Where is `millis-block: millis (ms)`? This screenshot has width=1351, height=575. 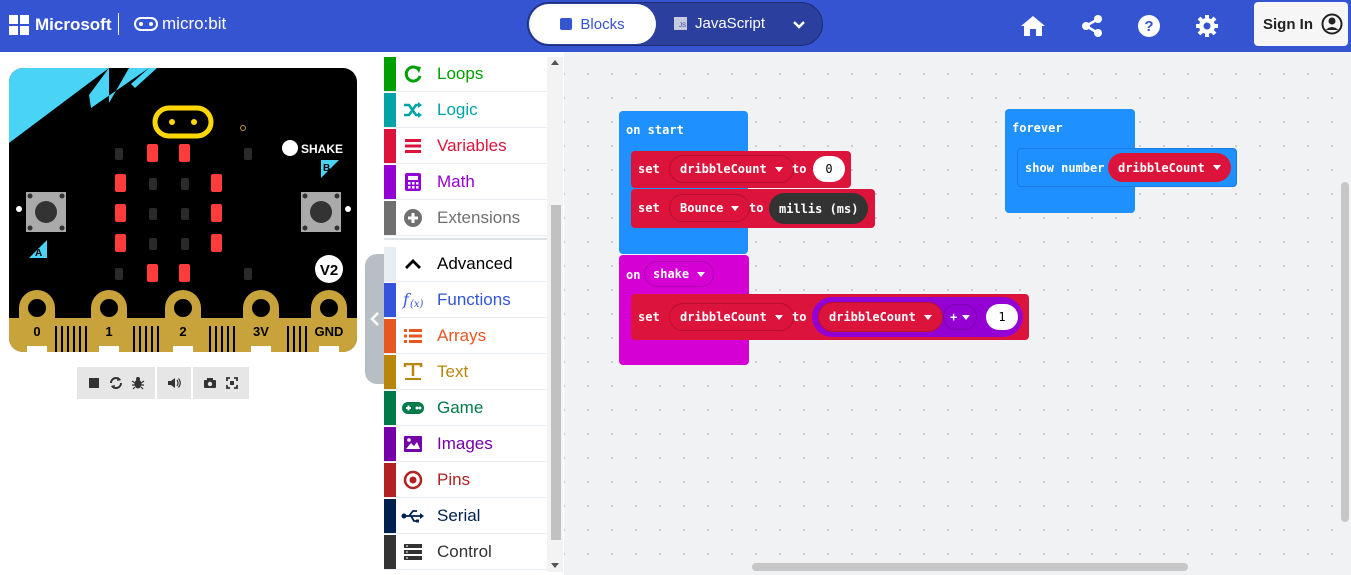 millis-block: millis (ms) is located at coordinates (819, 208).